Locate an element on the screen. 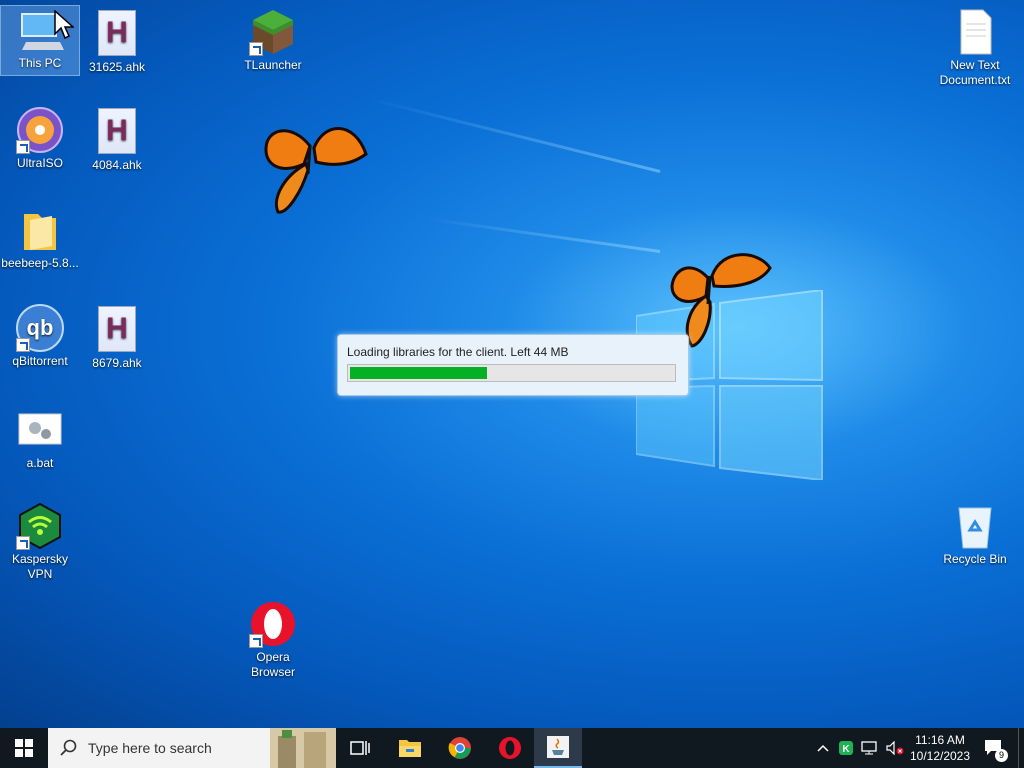  kaspersky-vpn-label: Kaspersky VPN is located at coordinates (40, 566).